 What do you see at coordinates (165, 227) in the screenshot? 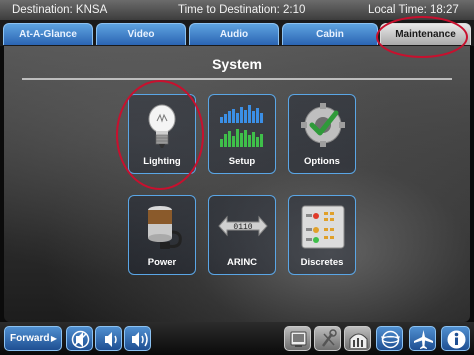
I see `battery-plug-icon` at bounding box center [165, 227].